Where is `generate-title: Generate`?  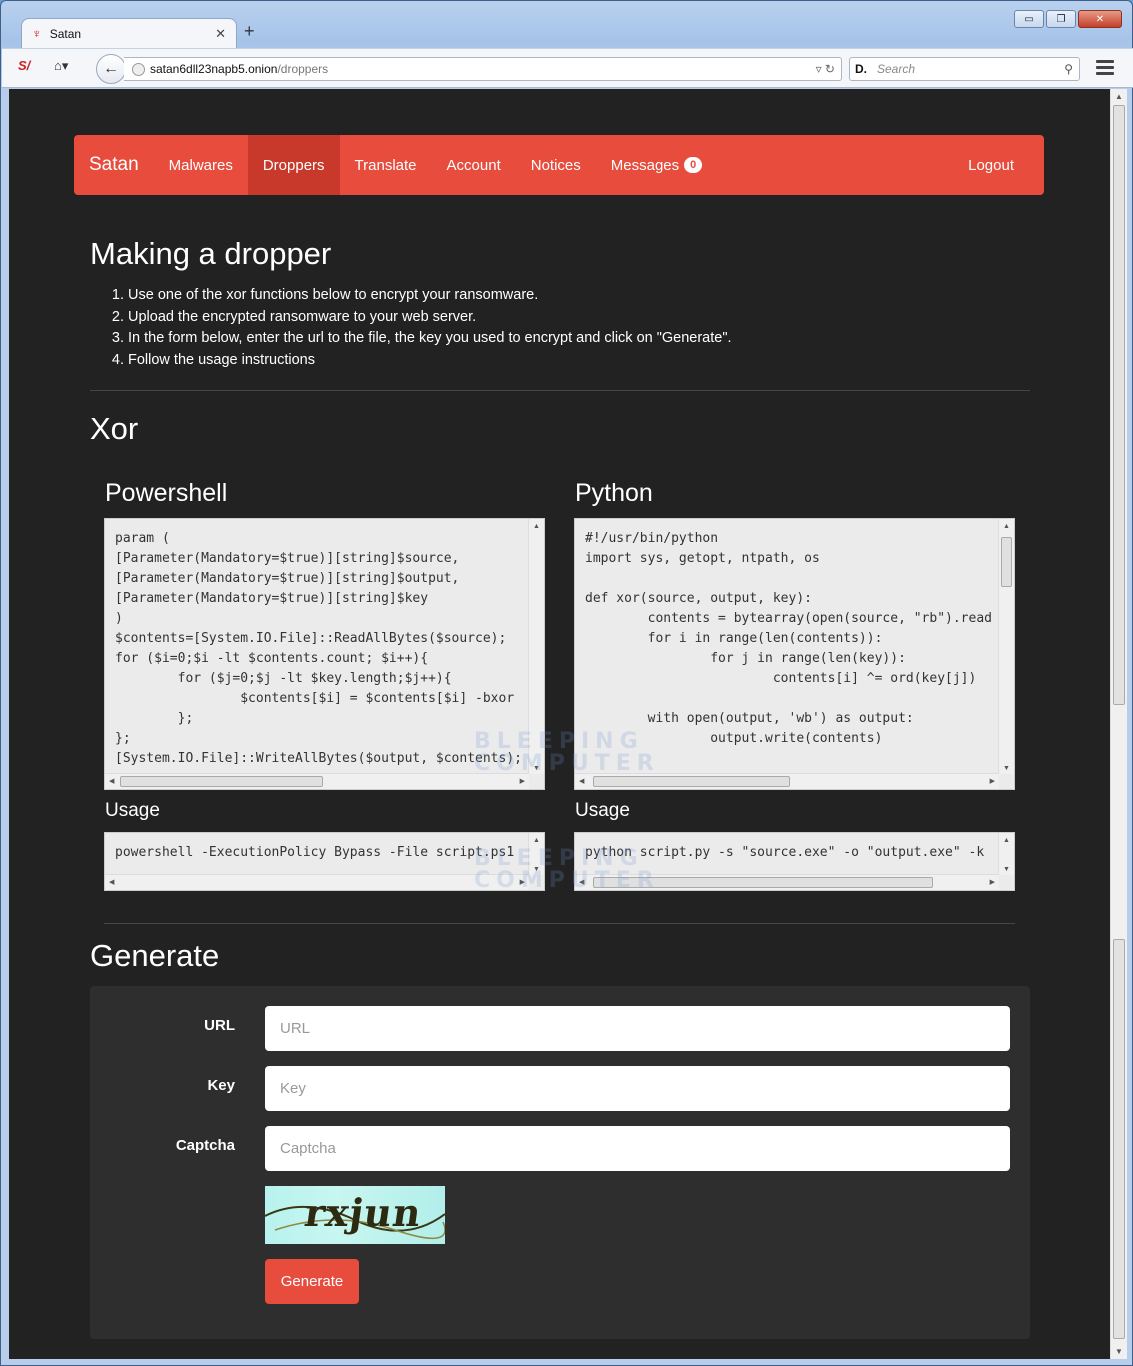
generate-title: Generate is located at coordinates (155, 955).